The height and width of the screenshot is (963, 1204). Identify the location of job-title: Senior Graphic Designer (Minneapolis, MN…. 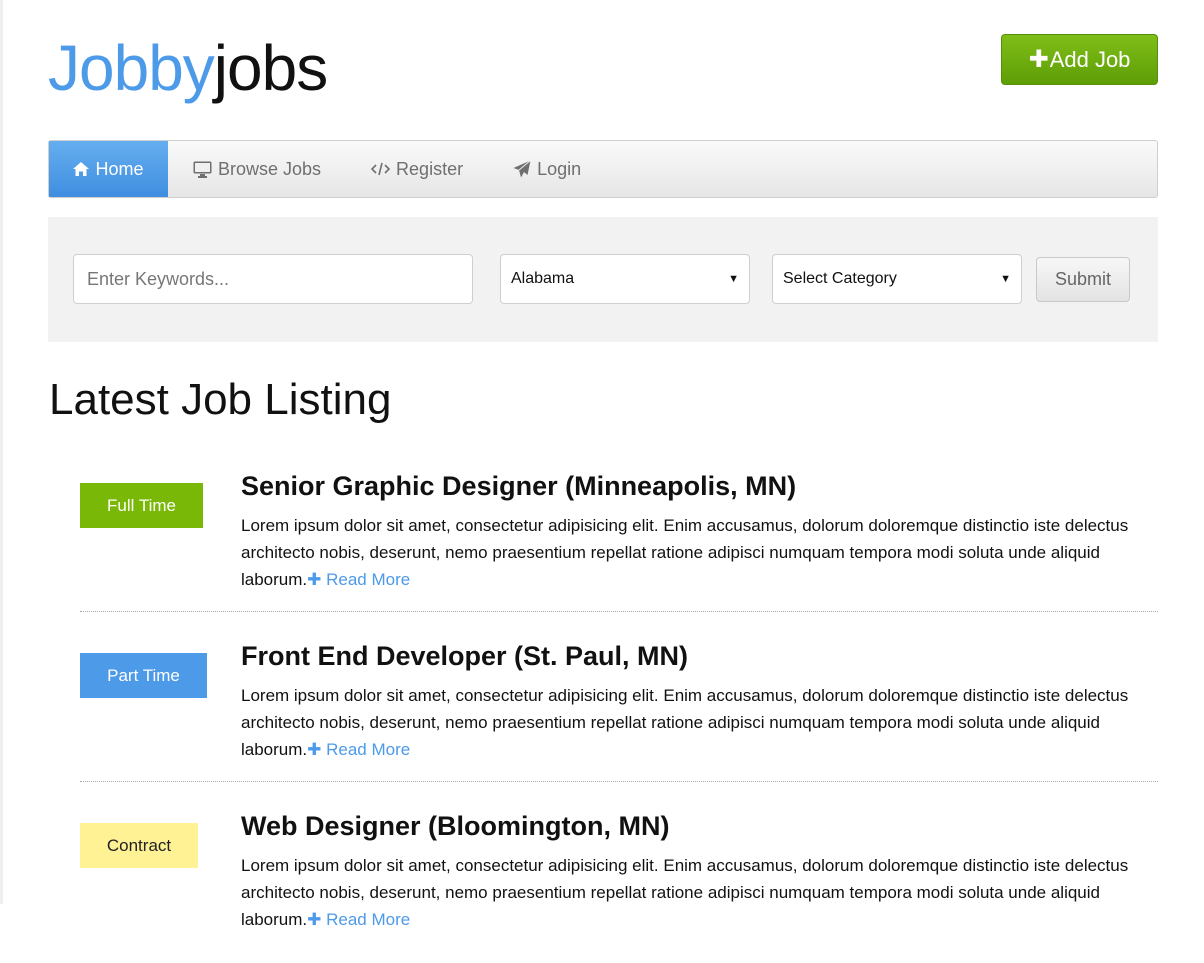
(519, 486).